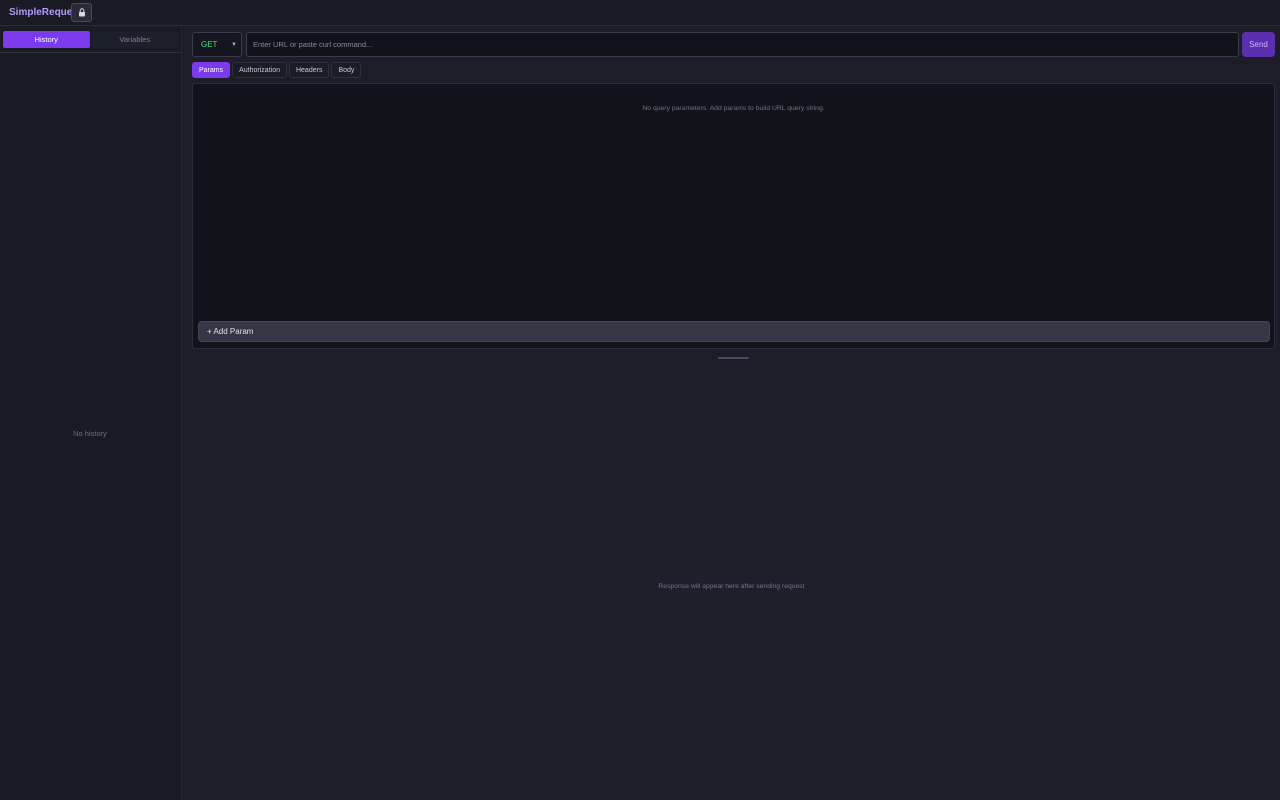 The width and height of the screenshot is (1280, 800). I want to click on tab-authorization: Authorization, so click(259, 70).